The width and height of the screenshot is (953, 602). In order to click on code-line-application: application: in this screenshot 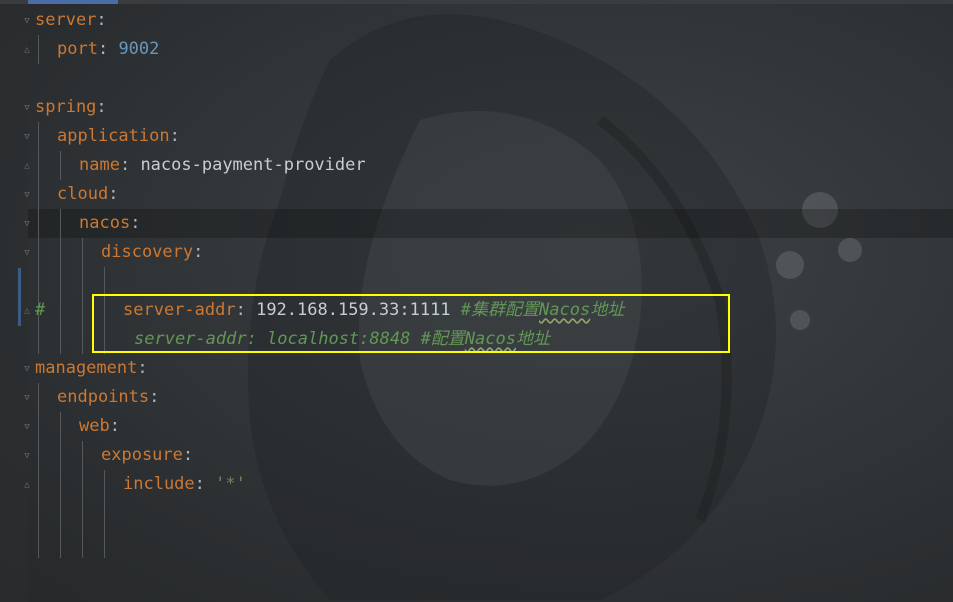, I will do `click(505, 136)`.